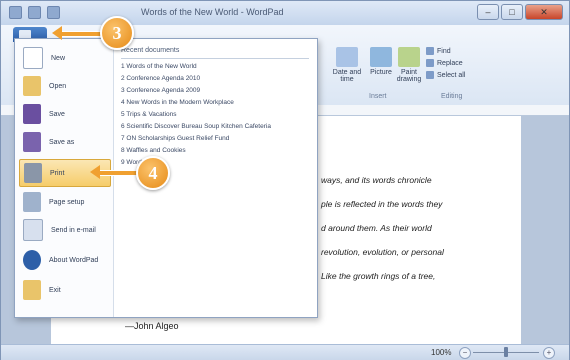 The image size is (570, 360). I want to click on exit-icon, so click(32, 290).